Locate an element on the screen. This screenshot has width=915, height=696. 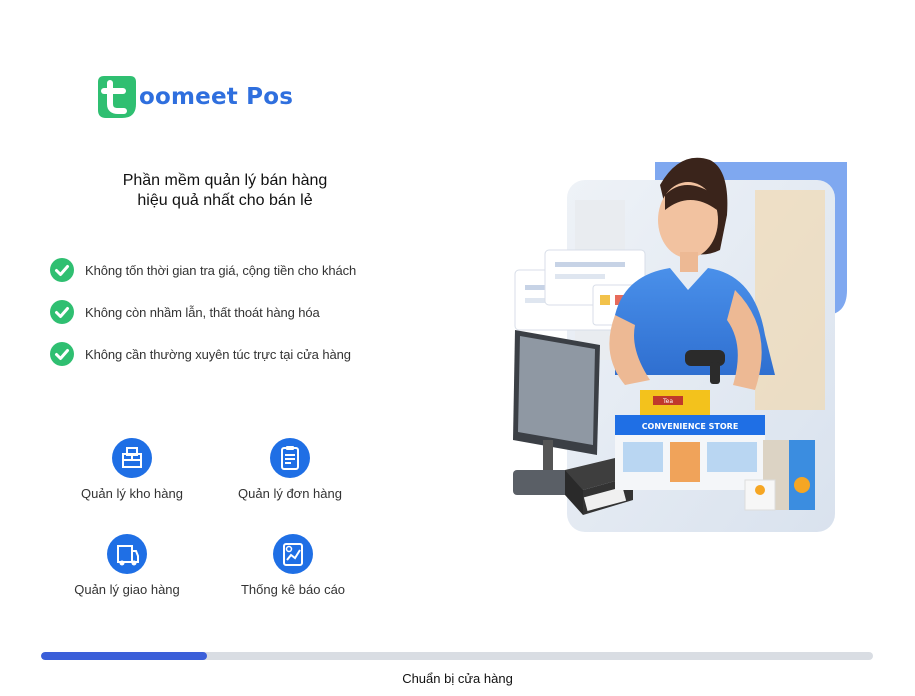
feature-warehouse: Quản lý kho hàng is located at coordinates (132, 469).